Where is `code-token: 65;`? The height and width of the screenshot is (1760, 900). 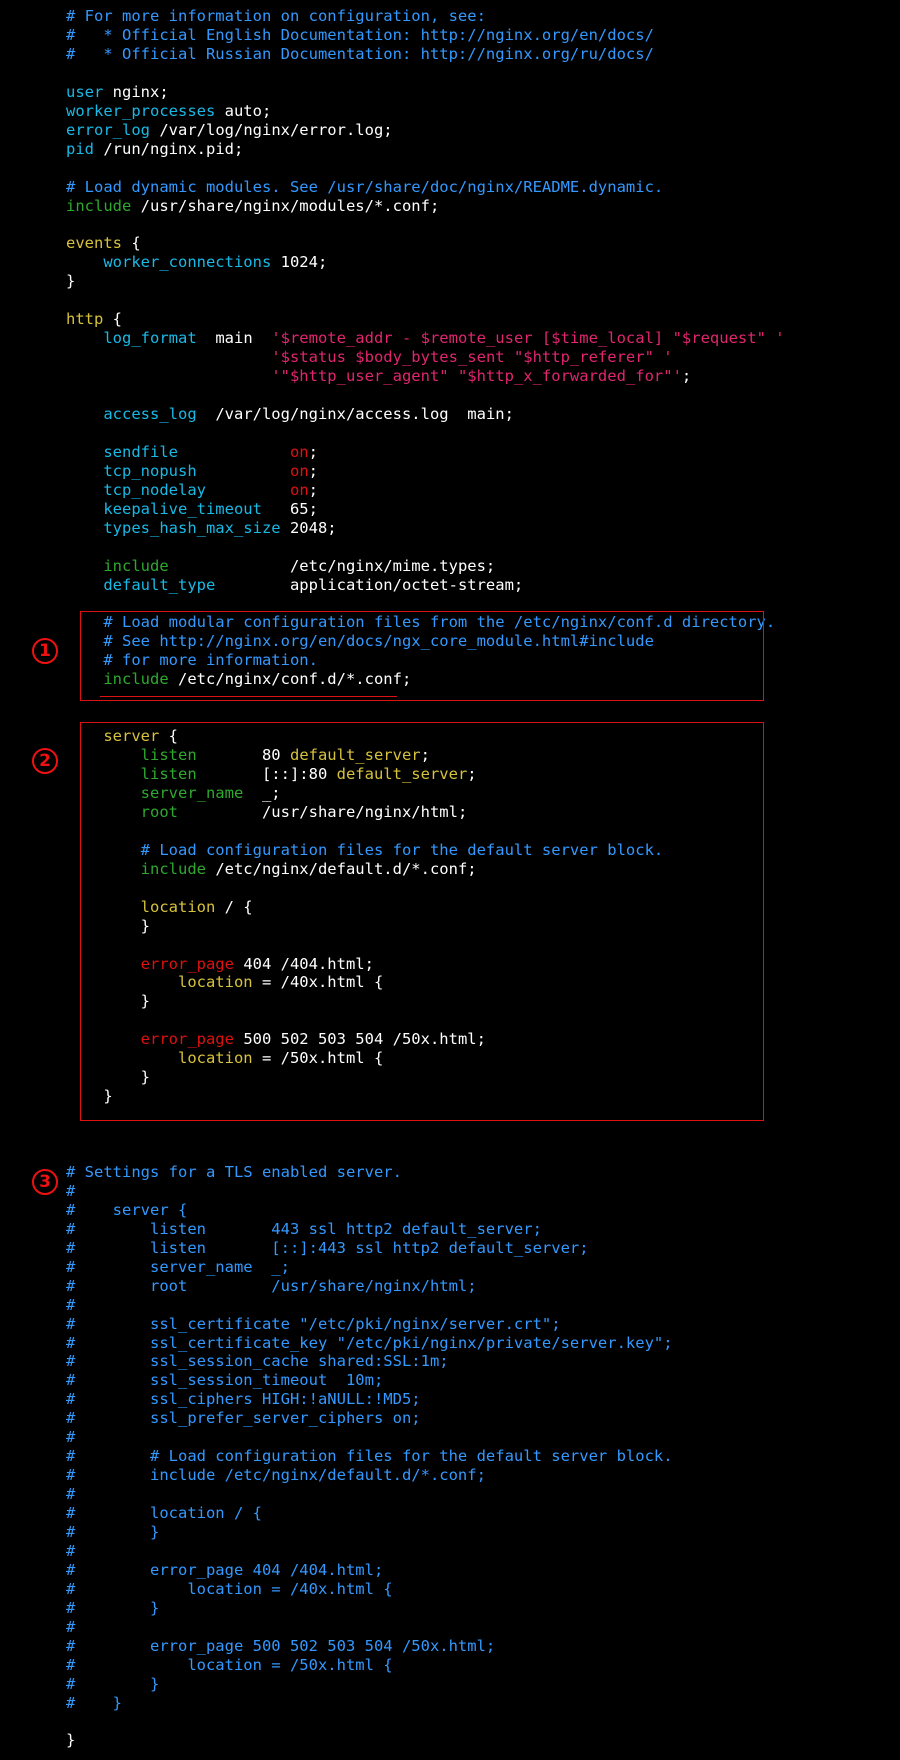
code-token: 65; is located at coordinates (289, 508).